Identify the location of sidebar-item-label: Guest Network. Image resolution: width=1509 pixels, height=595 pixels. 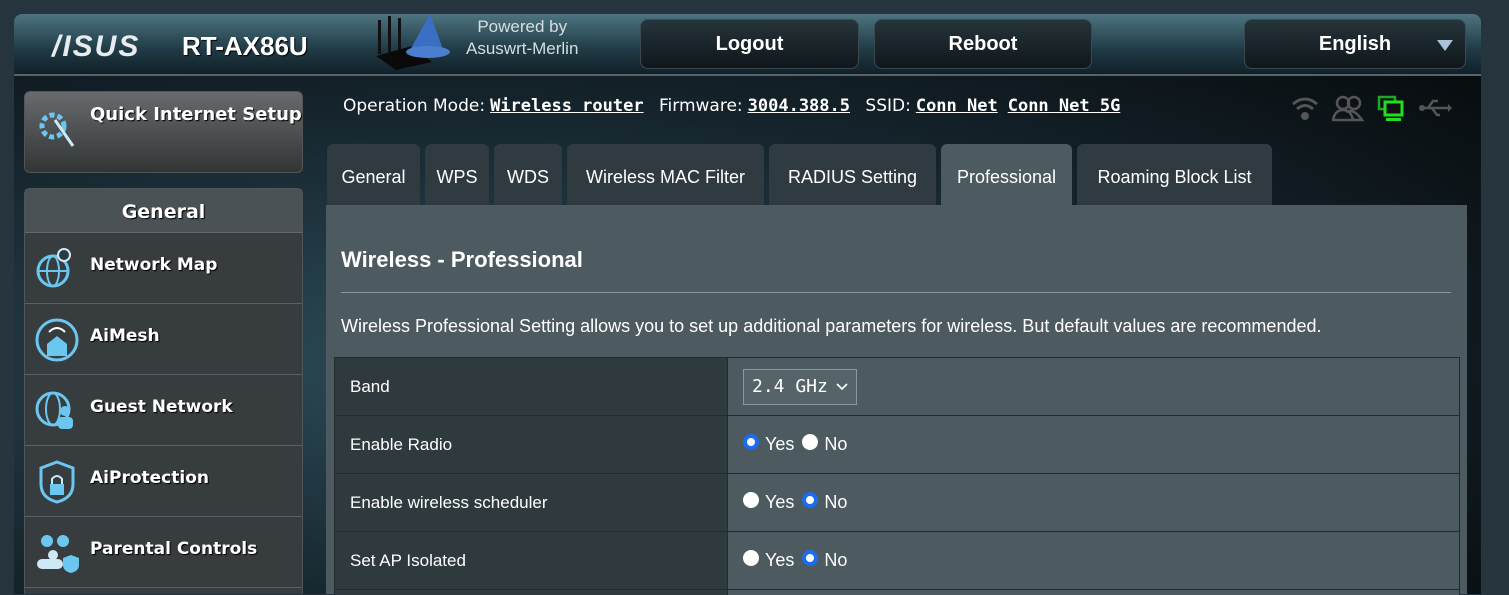
(161, 407).